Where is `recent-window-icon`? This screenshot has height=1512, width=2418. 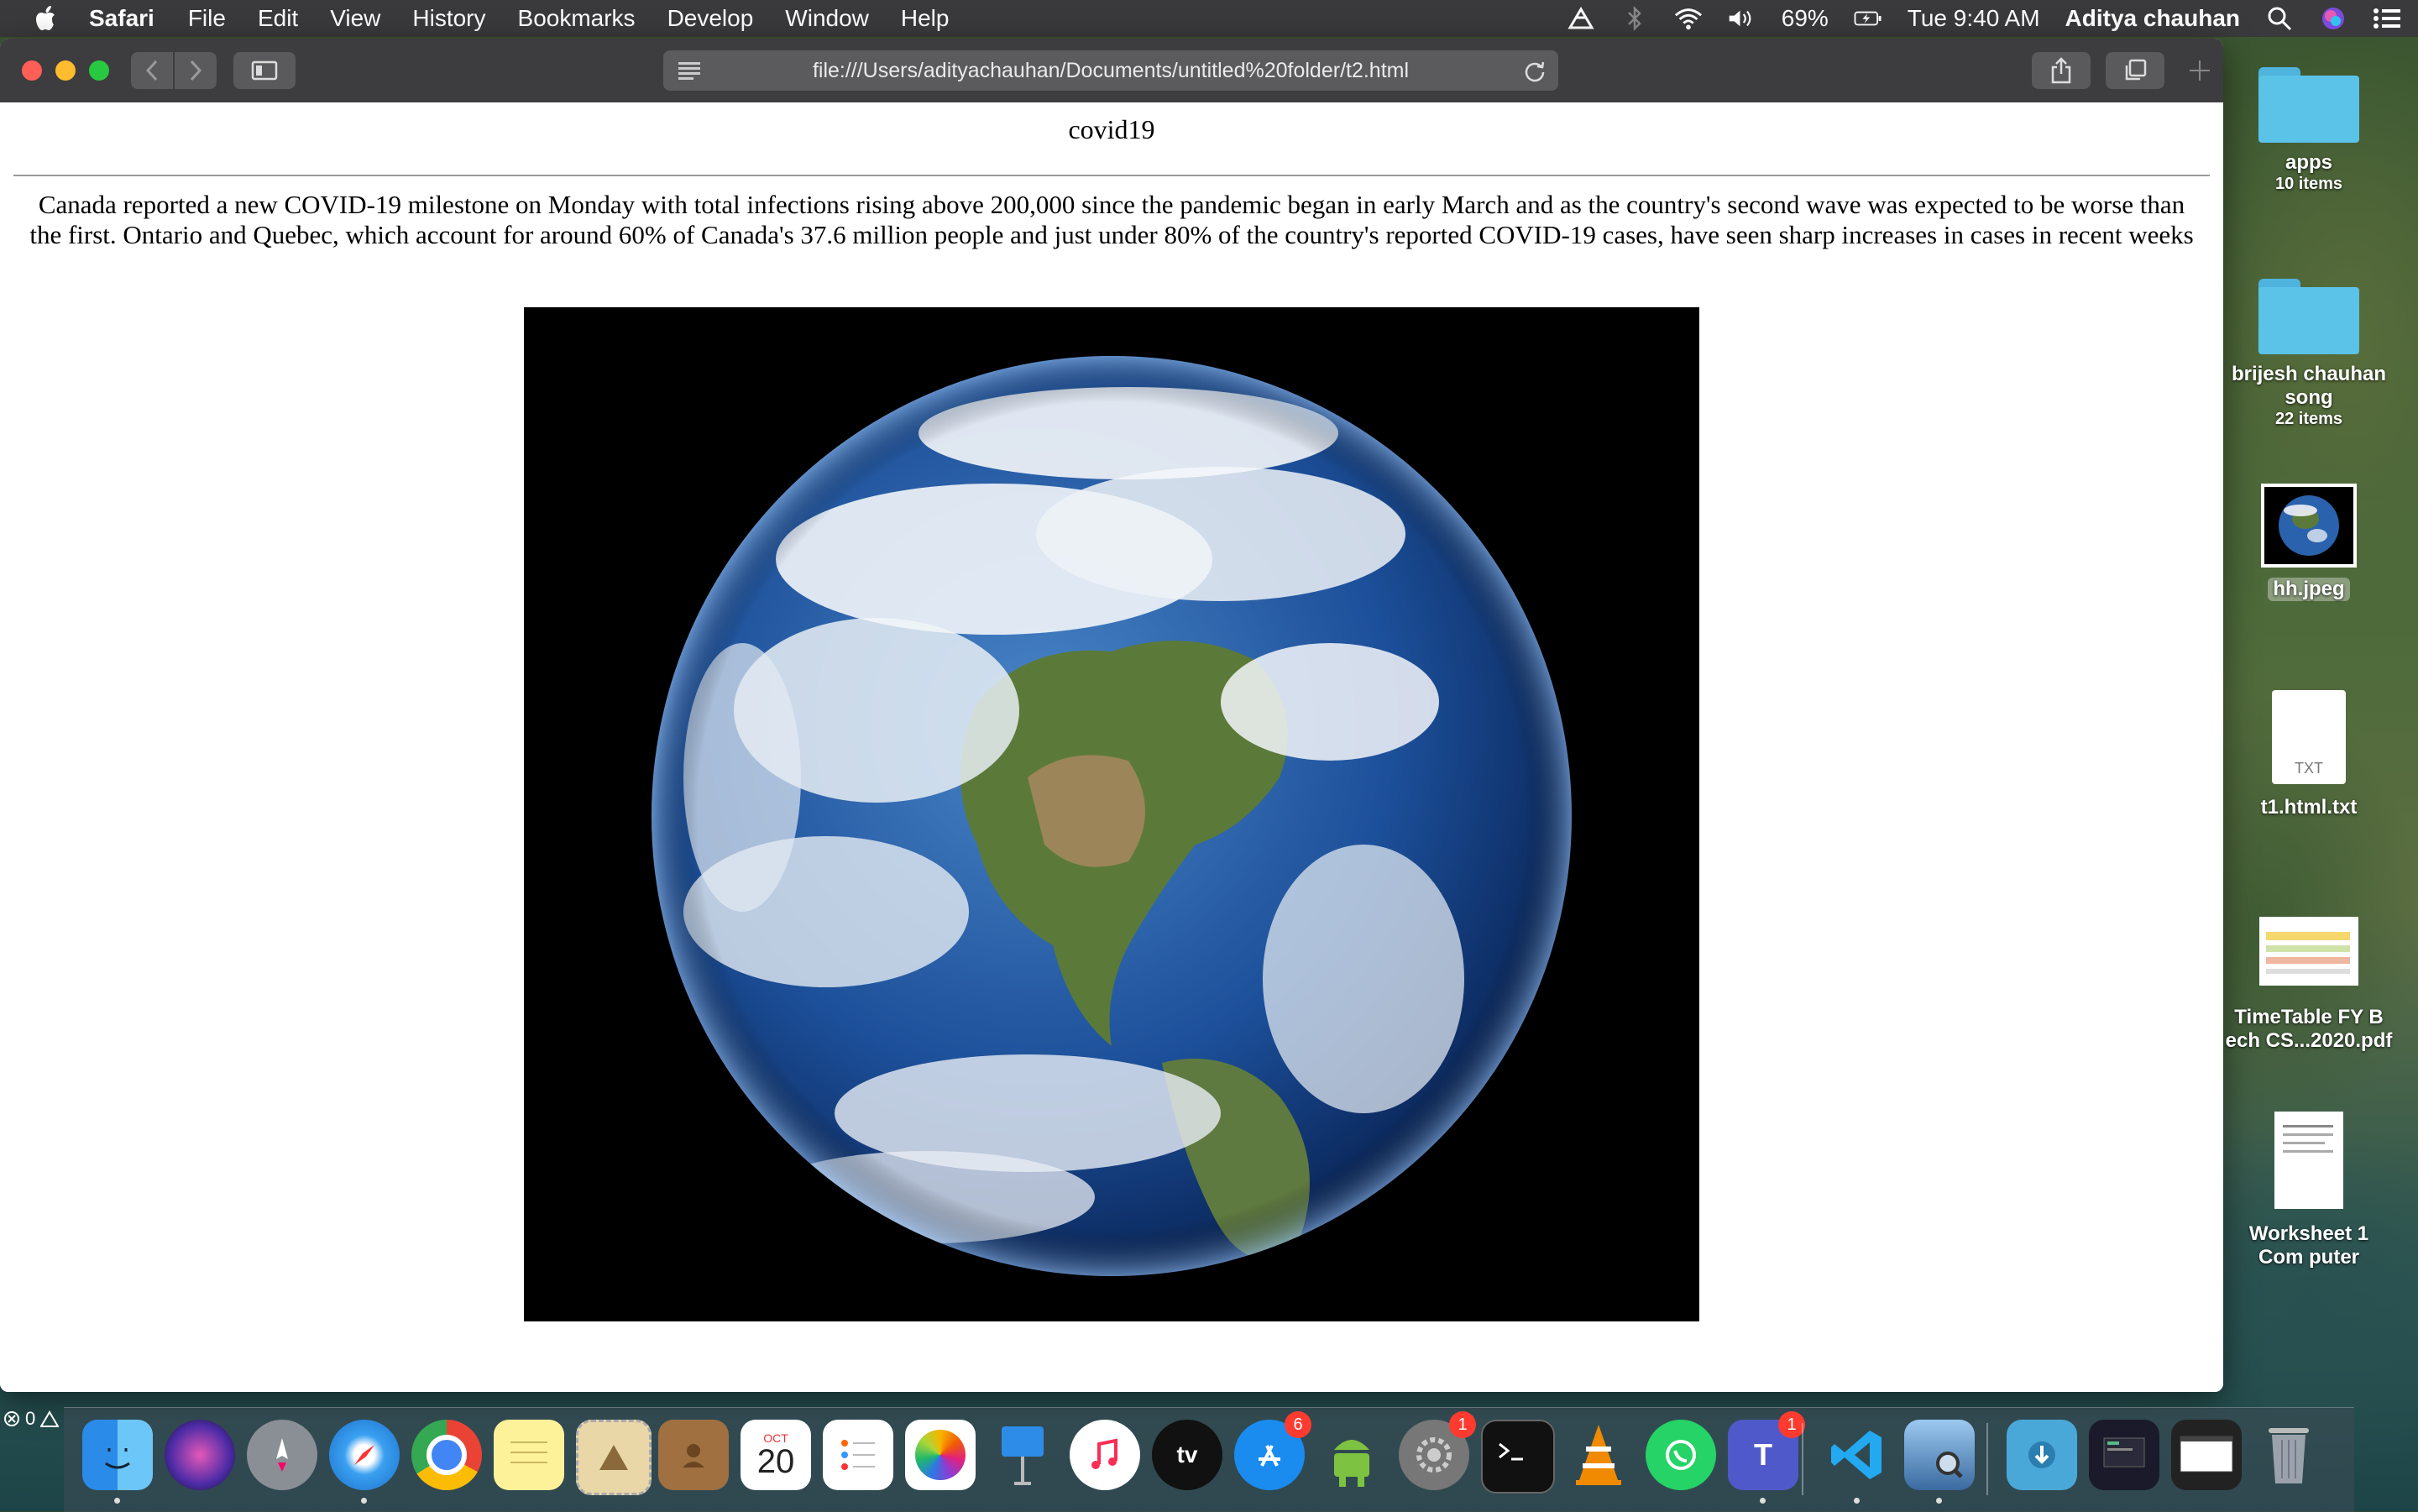 recent-window-icon is located at coordinates (2206, 1455).